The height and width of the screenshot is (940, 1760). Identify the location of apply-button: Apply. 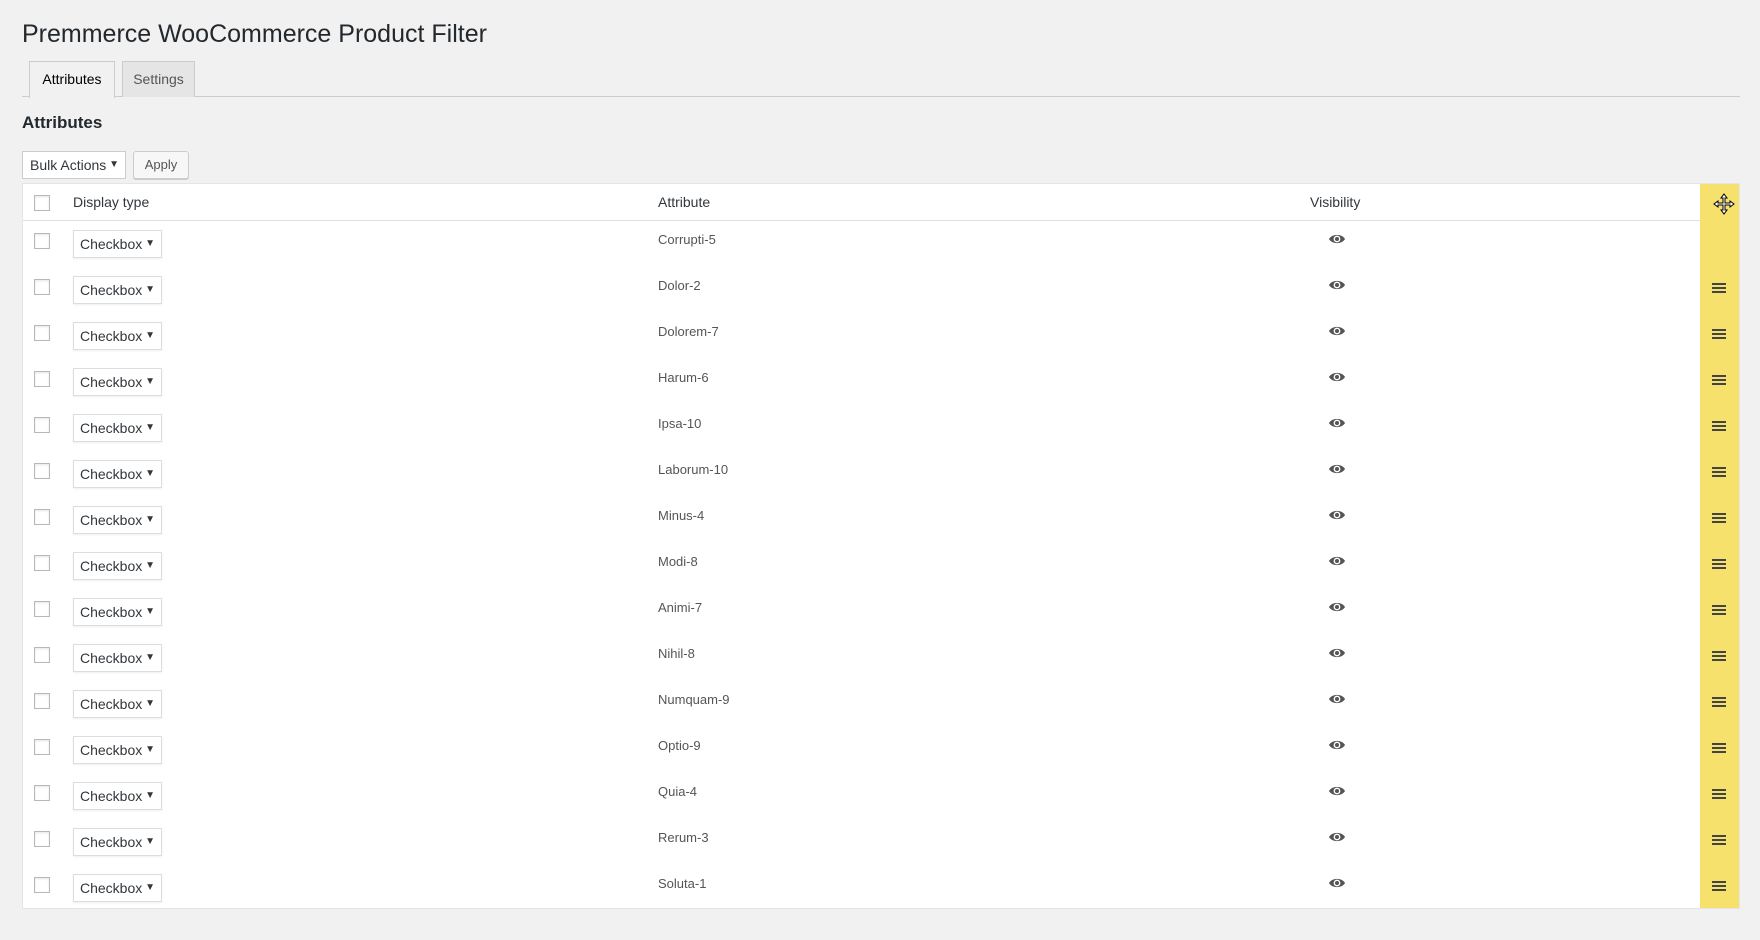
(161, 165).